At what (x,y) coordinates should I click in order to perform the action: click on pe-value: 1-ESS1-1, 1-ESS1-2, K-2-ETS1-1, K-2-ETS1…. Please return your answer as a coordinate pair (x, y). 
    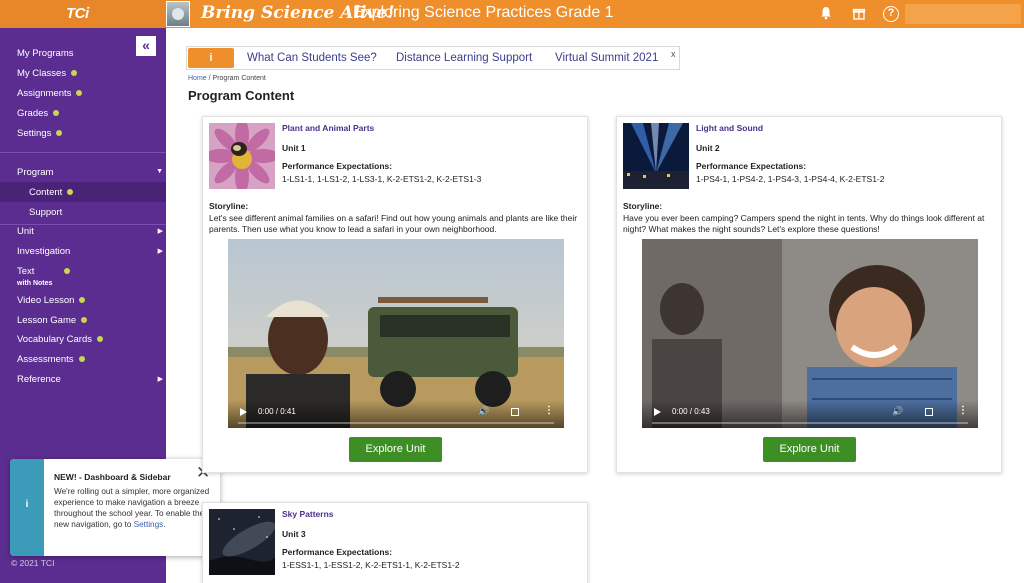
    Looking at the image, I should click on (371, 565).